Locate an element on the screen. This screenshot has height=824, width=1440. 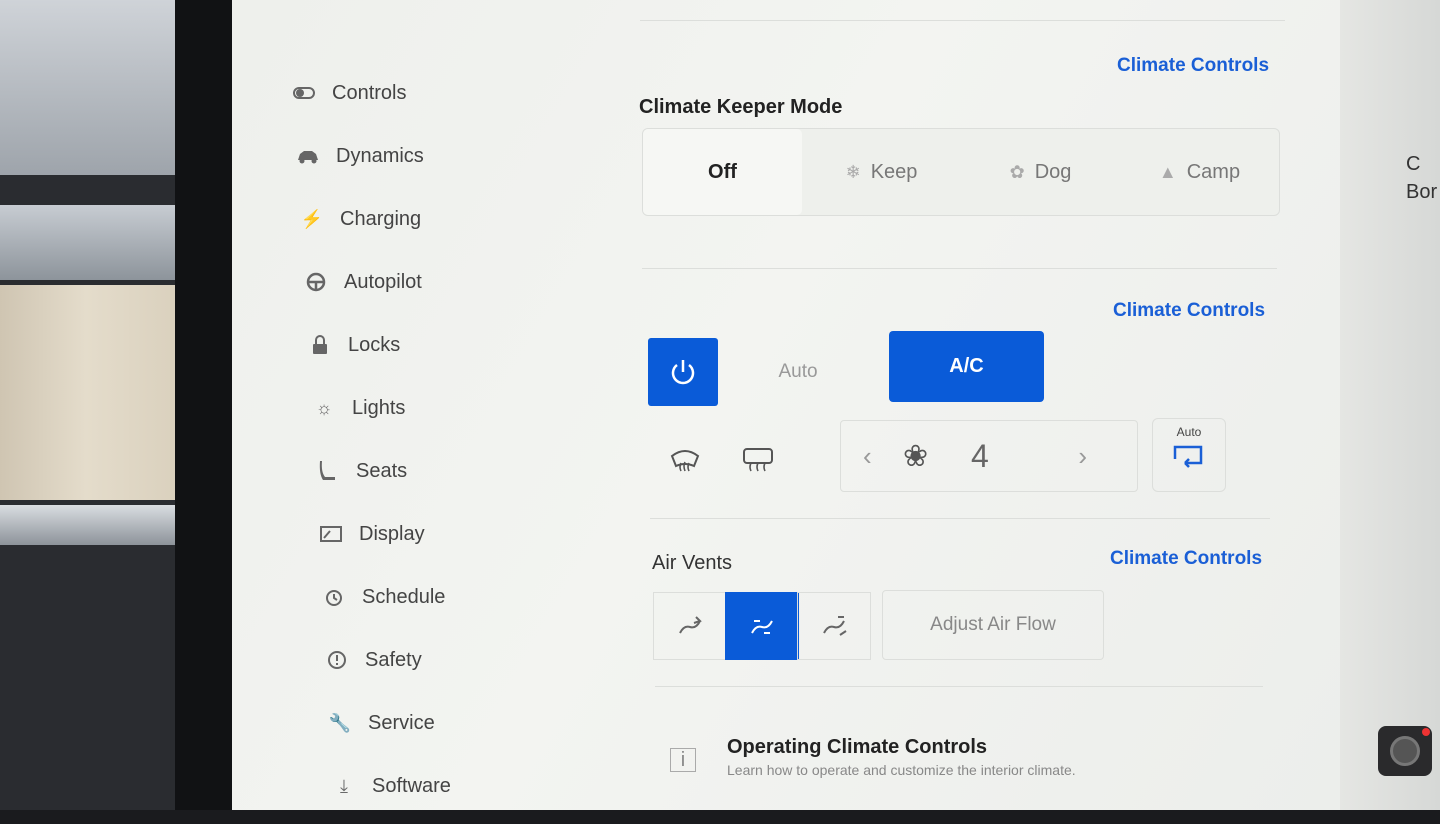
display-icon is located at coordinates (331, 534).